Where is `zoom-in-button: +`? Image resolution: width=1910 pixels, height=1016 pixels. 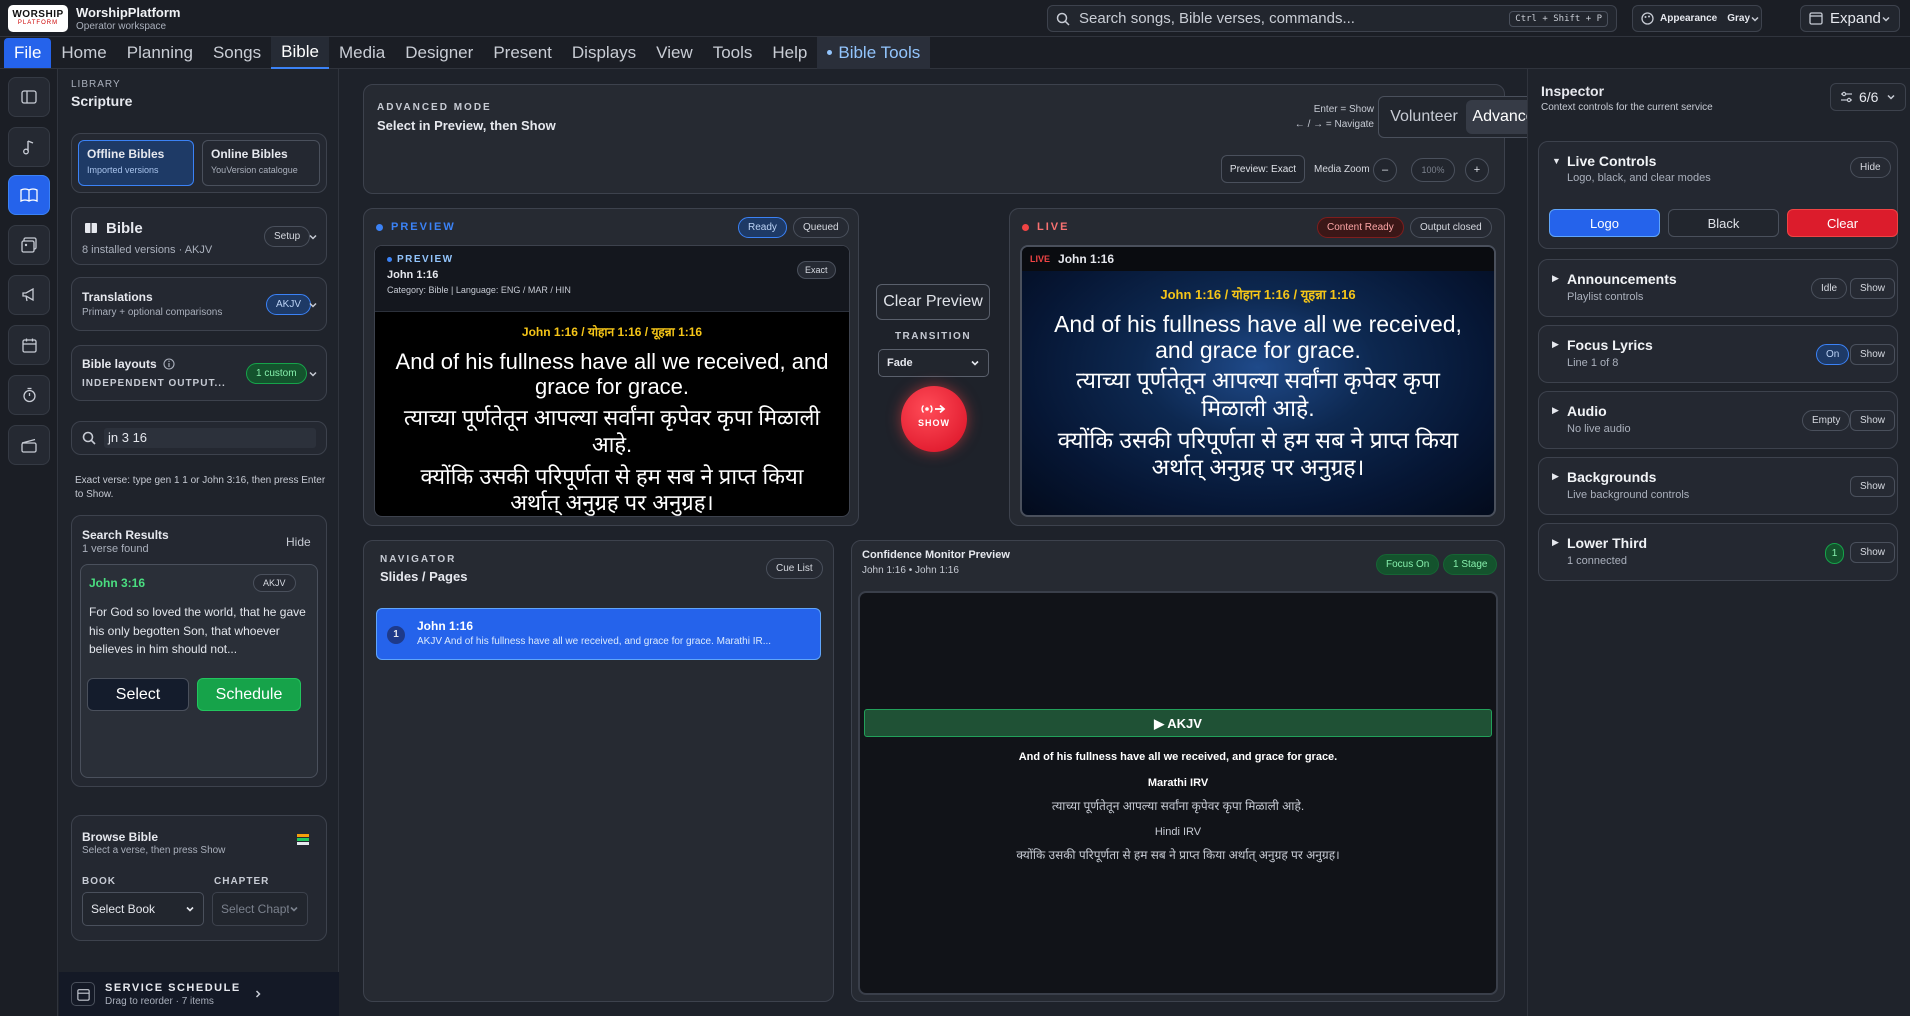
zoom-in-button: + is located at coordinates (1477, 170).